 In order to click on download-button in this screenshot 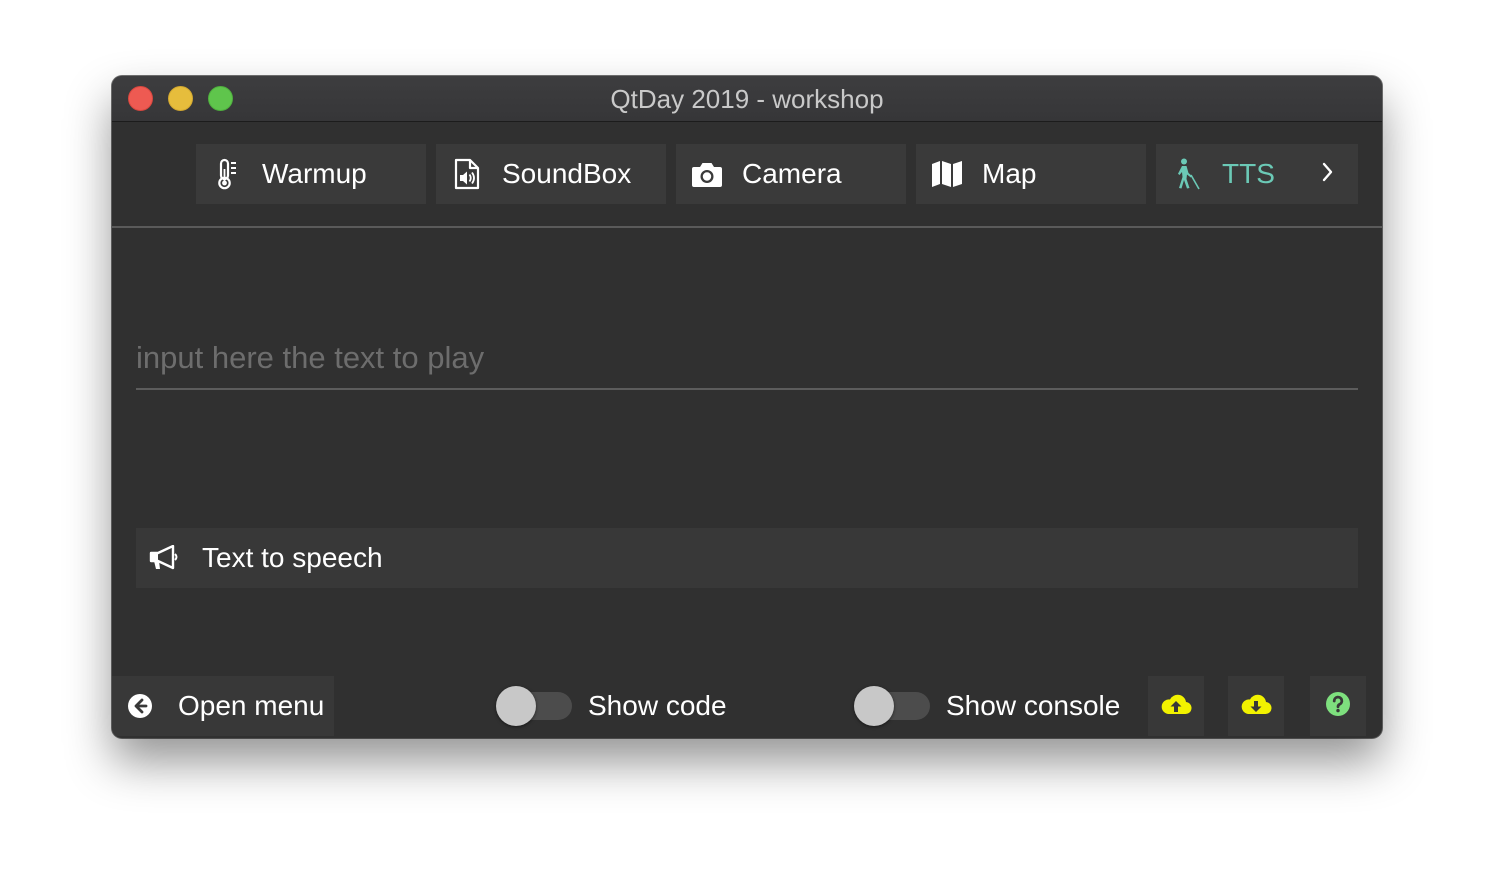, I will do `click(1256, 706)`.